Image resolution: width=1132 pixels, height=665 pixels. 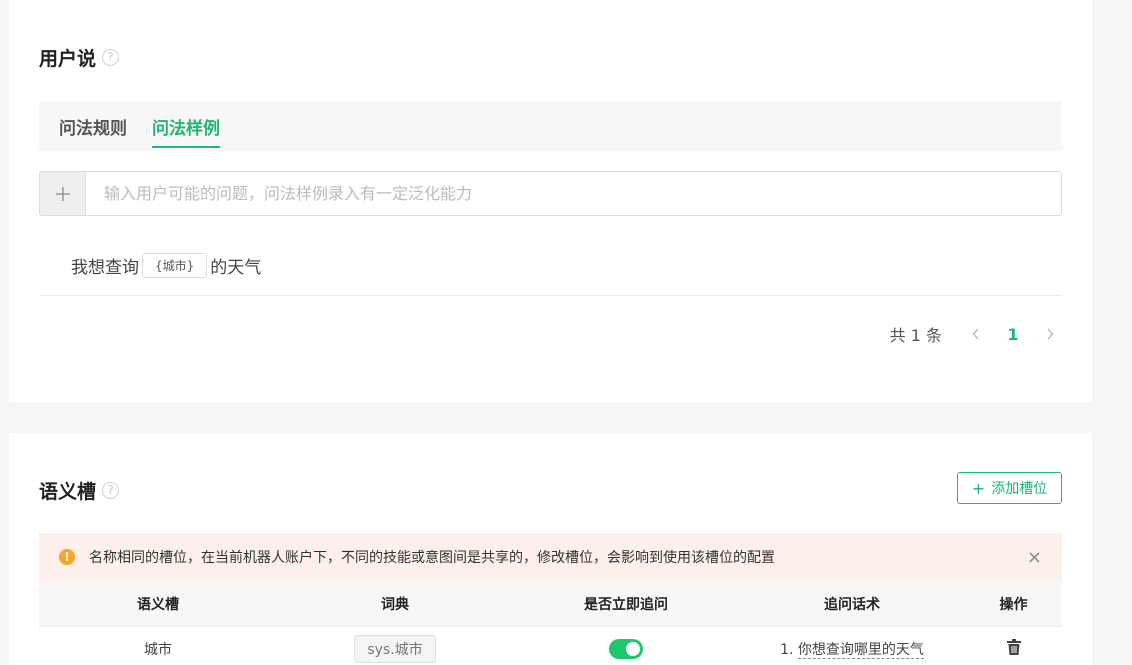 I want to click on header-followup: 追问话术, so click(x=852, y=604).